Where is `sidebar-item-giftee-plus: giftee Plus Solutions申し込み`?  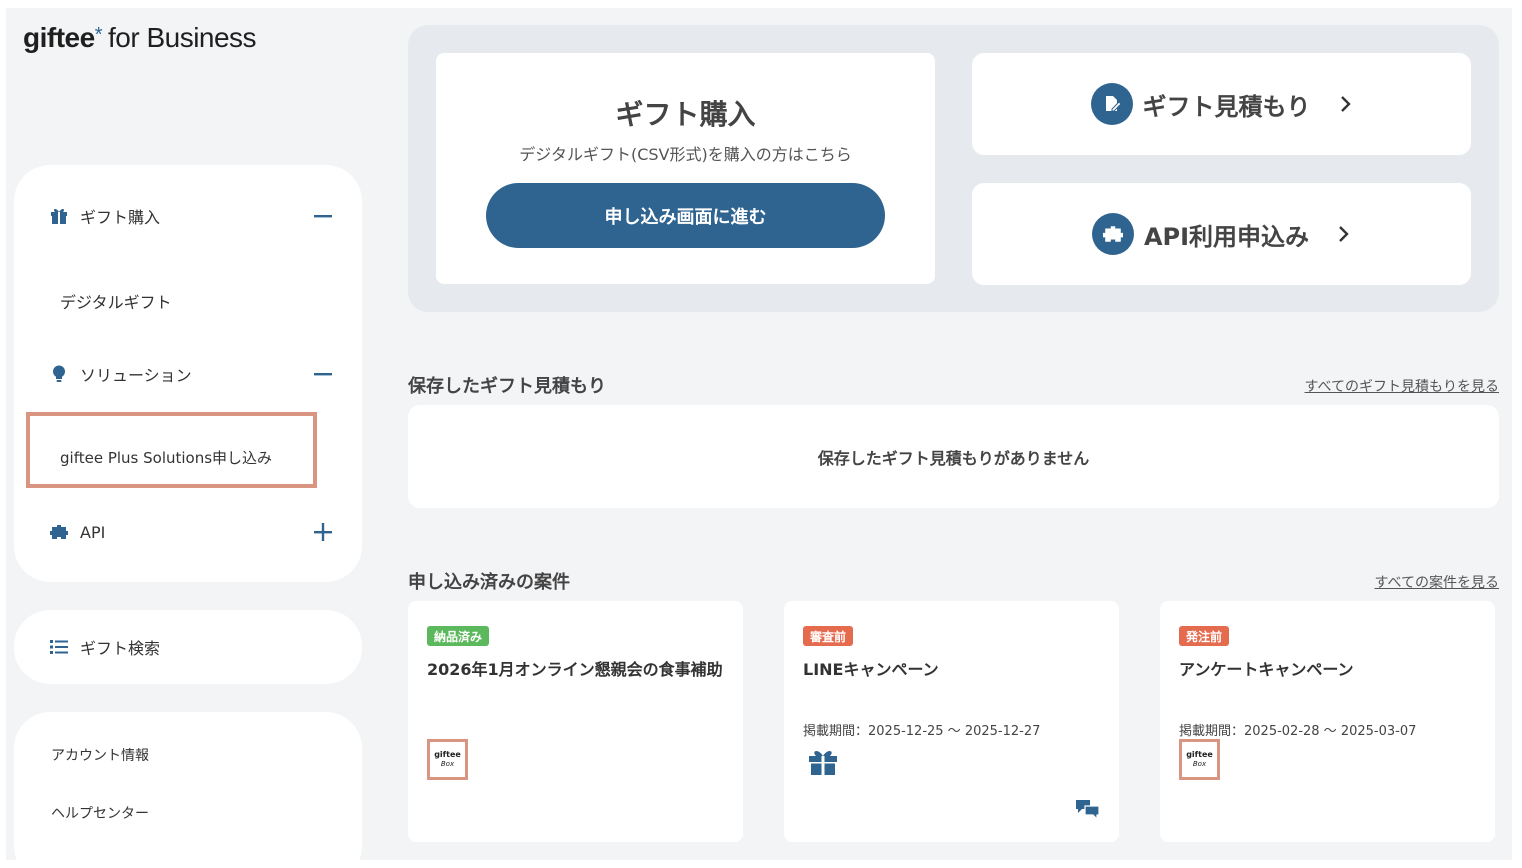
sidebar-item-giftee-plus: giftee Plus Solutions申し込み is located at coordinates (166, 457).